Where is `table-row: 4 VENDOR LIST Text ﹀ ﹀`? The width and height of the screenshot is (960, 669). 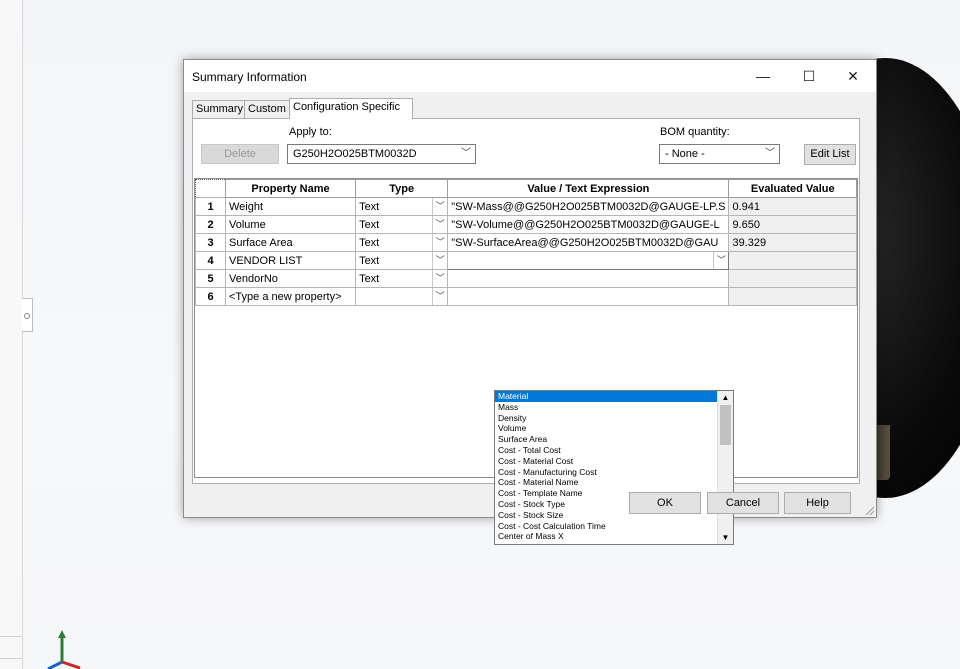
table-row: 4 VENDOR LIST Text ﹀ ﹀ is located at coordinates (526, 260).